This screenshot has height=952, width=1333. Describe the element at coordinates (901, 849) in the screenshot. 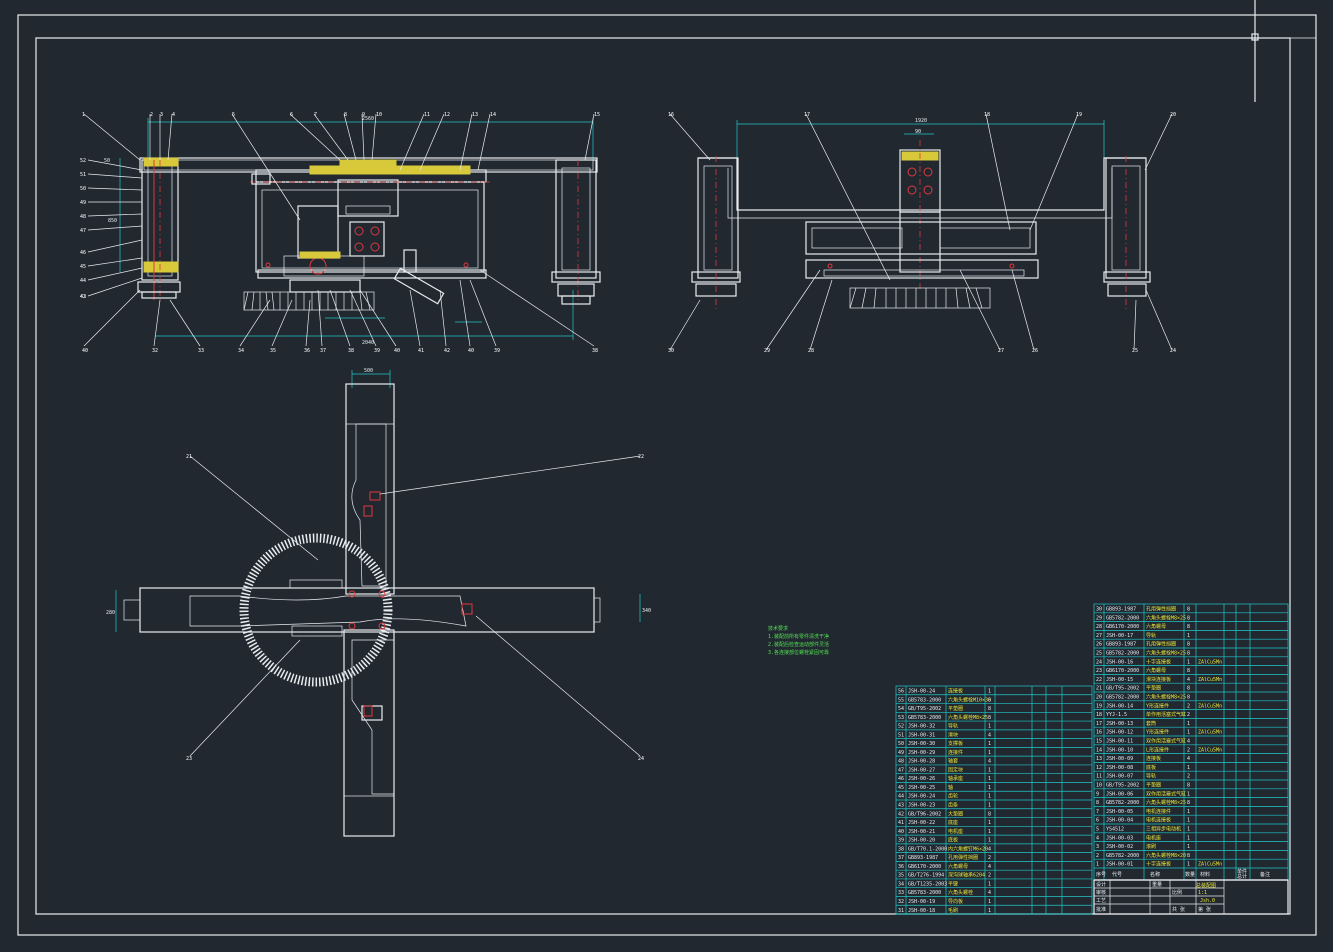

I see `bom-left-no: 38` at that location.